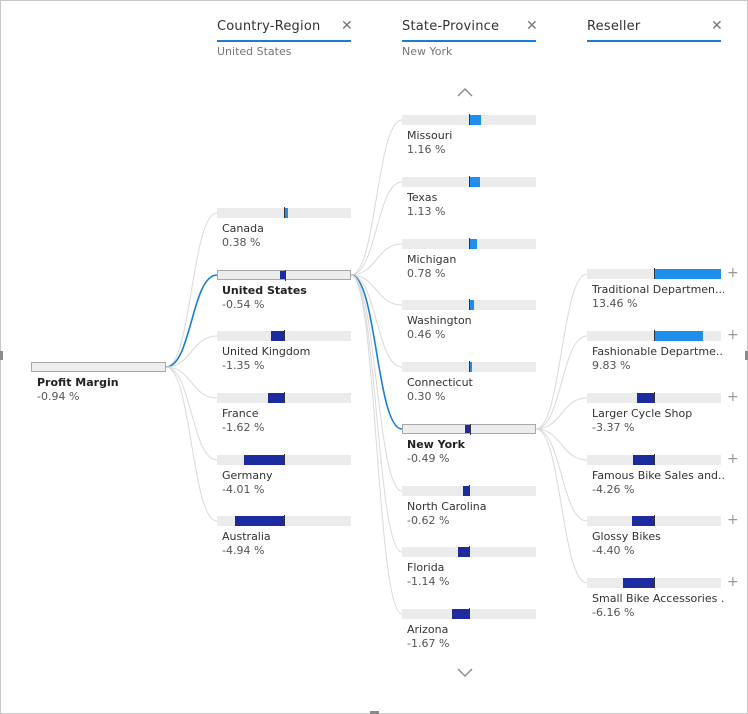  What do you see at coordinates (428, 629) in the screenshot?
I see `state-node-label: Arizona` at bounding box center [428, 629].